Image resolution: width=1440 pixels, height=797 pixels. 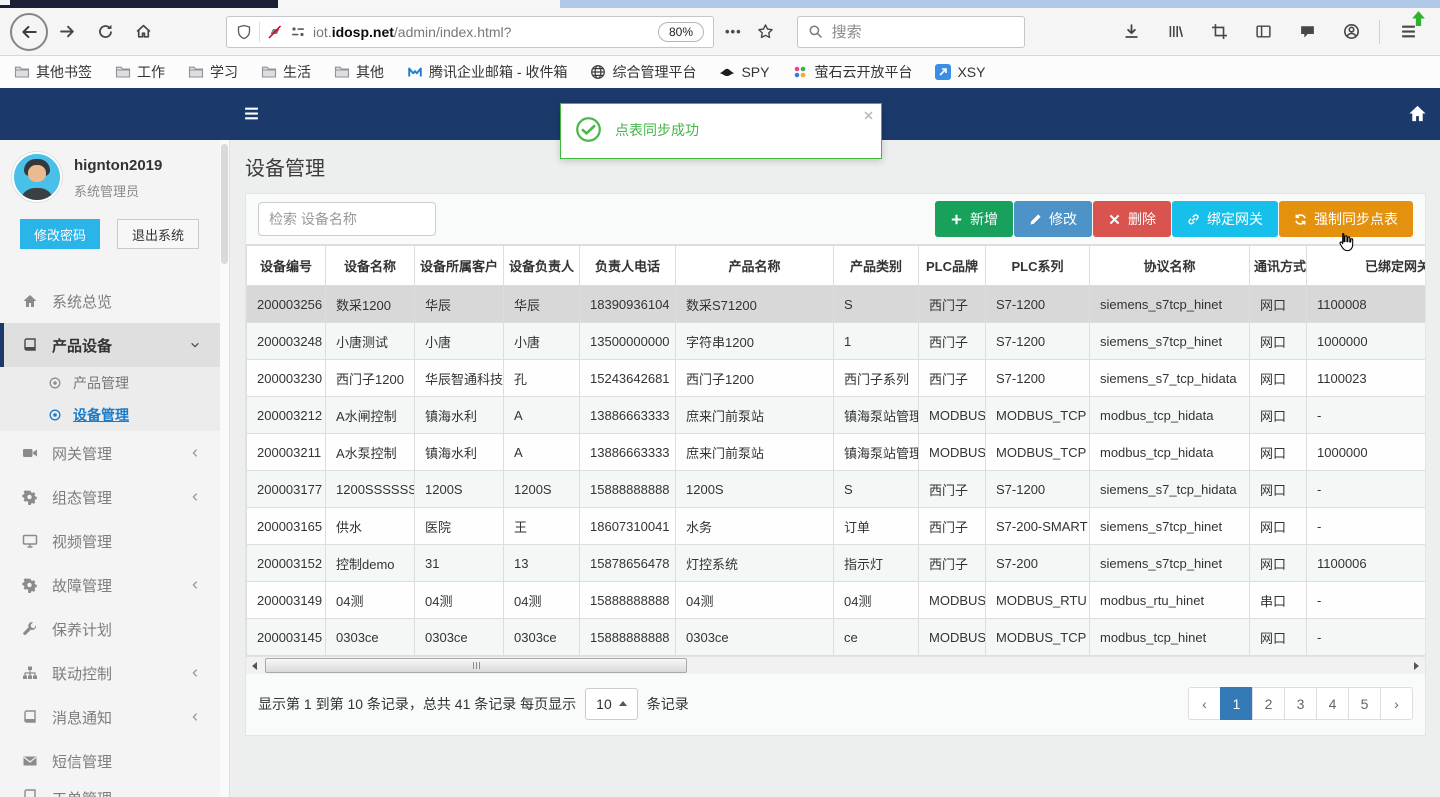 I want to click on force-sync-button: 强制同步点表, so click(x=1346, y=219).